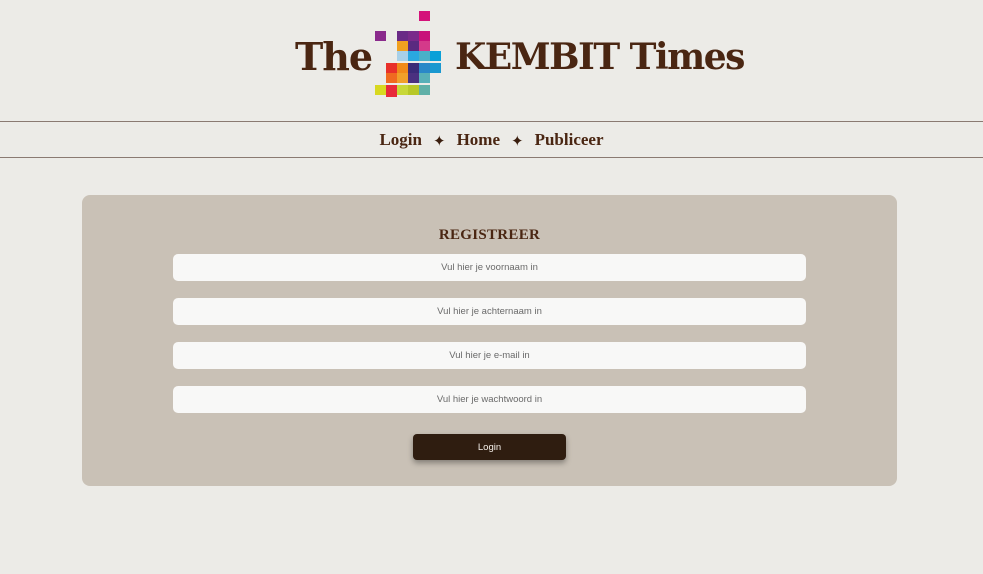  Describe the element at coordinates (489, 355) in the screenshot. I see `email-input` at that location.